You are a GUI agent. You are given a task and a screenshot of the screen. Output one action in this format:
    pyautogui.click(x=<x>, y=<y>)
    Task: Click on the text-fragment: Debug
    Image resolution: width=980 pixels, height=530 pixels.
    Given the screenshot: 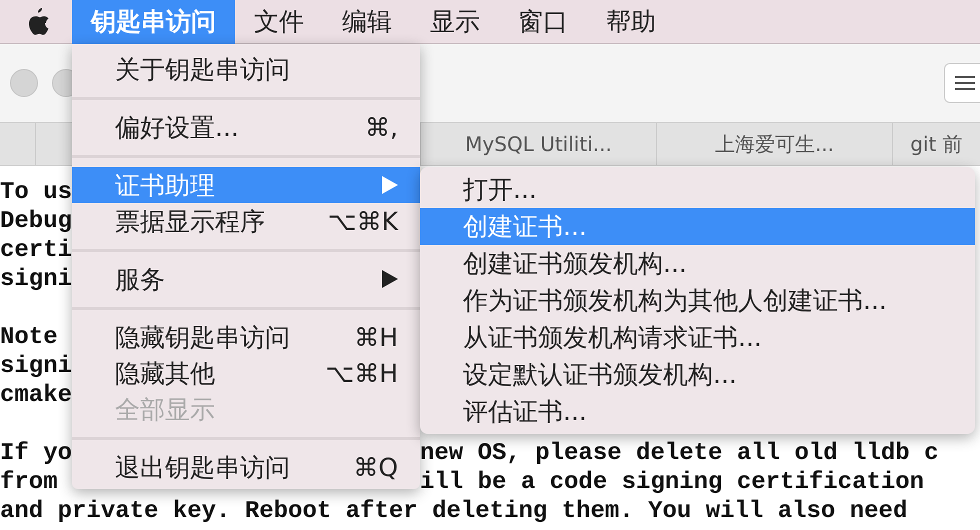 What is the action you would take?
    pyautogui.click(x=36, y=221)
    